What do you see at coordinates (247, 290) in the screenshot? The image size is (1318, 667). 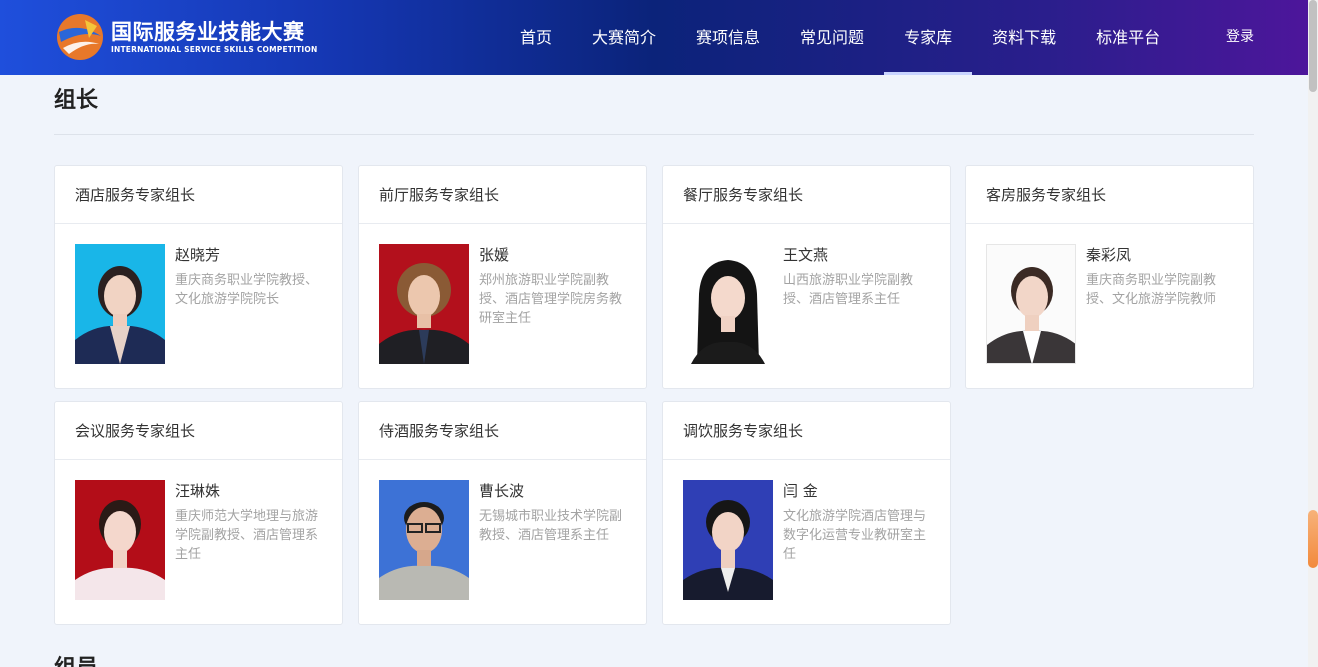 I see `expert-description: 重庆商务职业学院教授、文化旅游学院院长` at bounding box center [247, 290].